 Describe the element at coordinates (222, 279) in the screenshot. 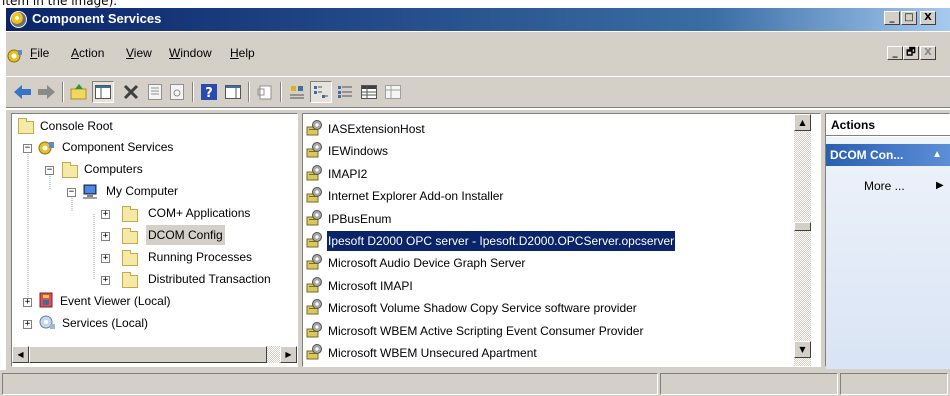

I see `tree-item-distributed-transaction: Distributed Transaction` at that location.